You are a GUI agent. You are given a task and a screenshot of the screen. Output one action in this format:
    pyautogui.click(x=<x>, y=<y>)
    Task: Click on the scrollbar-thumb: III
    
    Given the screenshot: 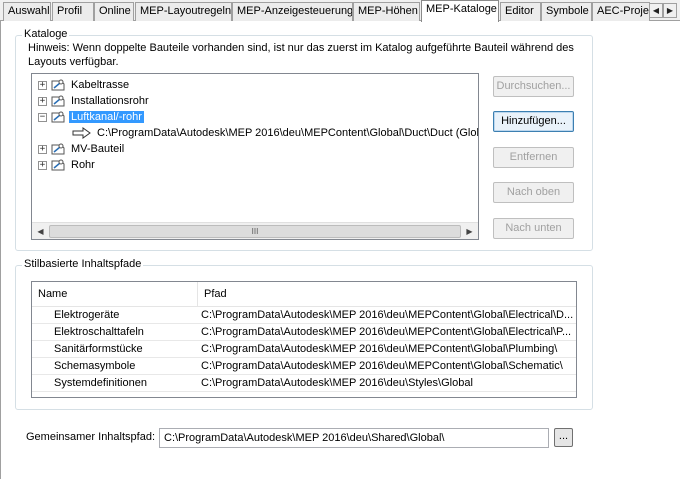 What is the action you would take?
    pyautogui.click(x=255, y=231)
    